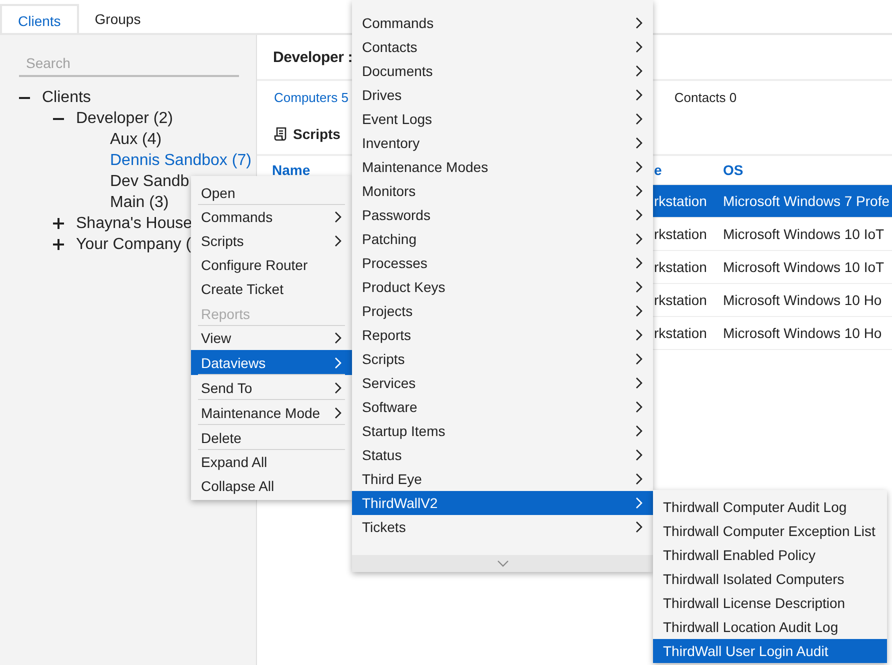 The width and height of the screenshot is (892, 665). What do you see at coordinates (658, 170) in the screenshot?
I see `column-header: e` at bounding box center [658, 170].